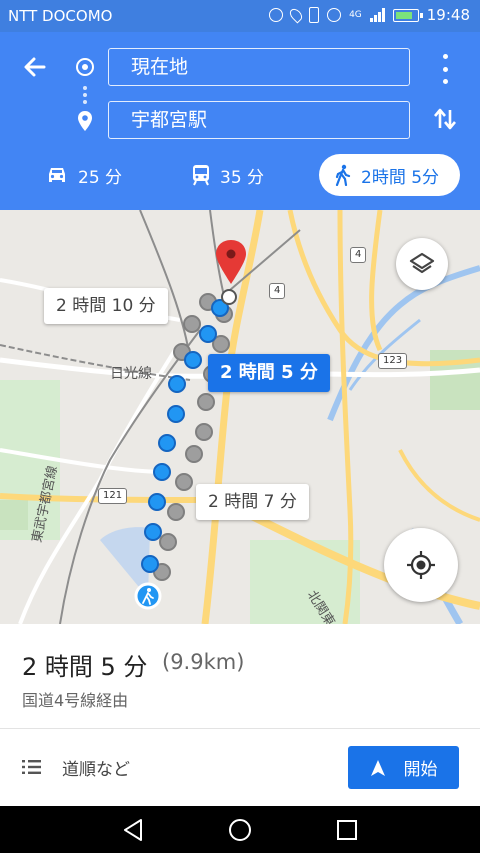  I want to click on alarm-icon, so click(334, 15).